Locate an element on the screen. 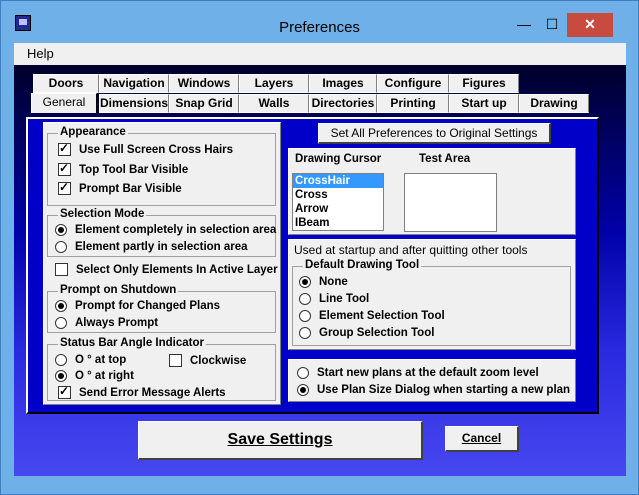  radio-label: O ° at top is located at coordinates (101, 360).